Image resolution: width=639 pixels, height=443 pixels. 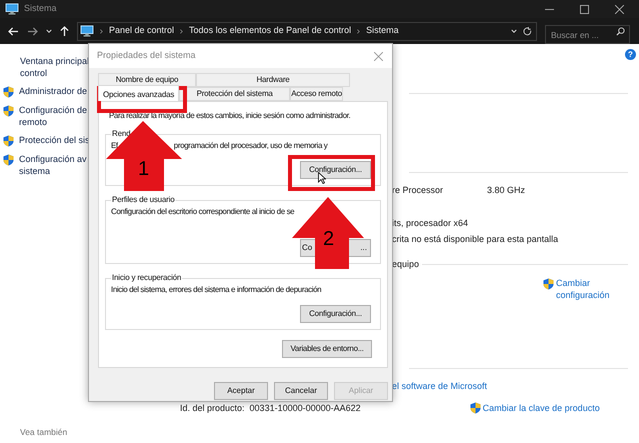 What do you see at coordinates (241, 391) in the screenshot?
I see `dialog-button: Aceptar` at bounding box center [241, 391].